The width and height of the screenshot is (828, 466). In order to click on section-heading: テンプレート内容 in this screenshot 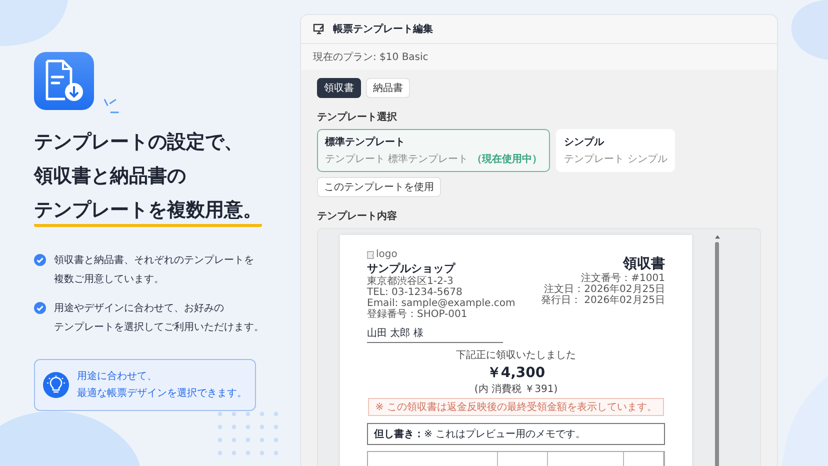, I will do `click(357, 216)`.